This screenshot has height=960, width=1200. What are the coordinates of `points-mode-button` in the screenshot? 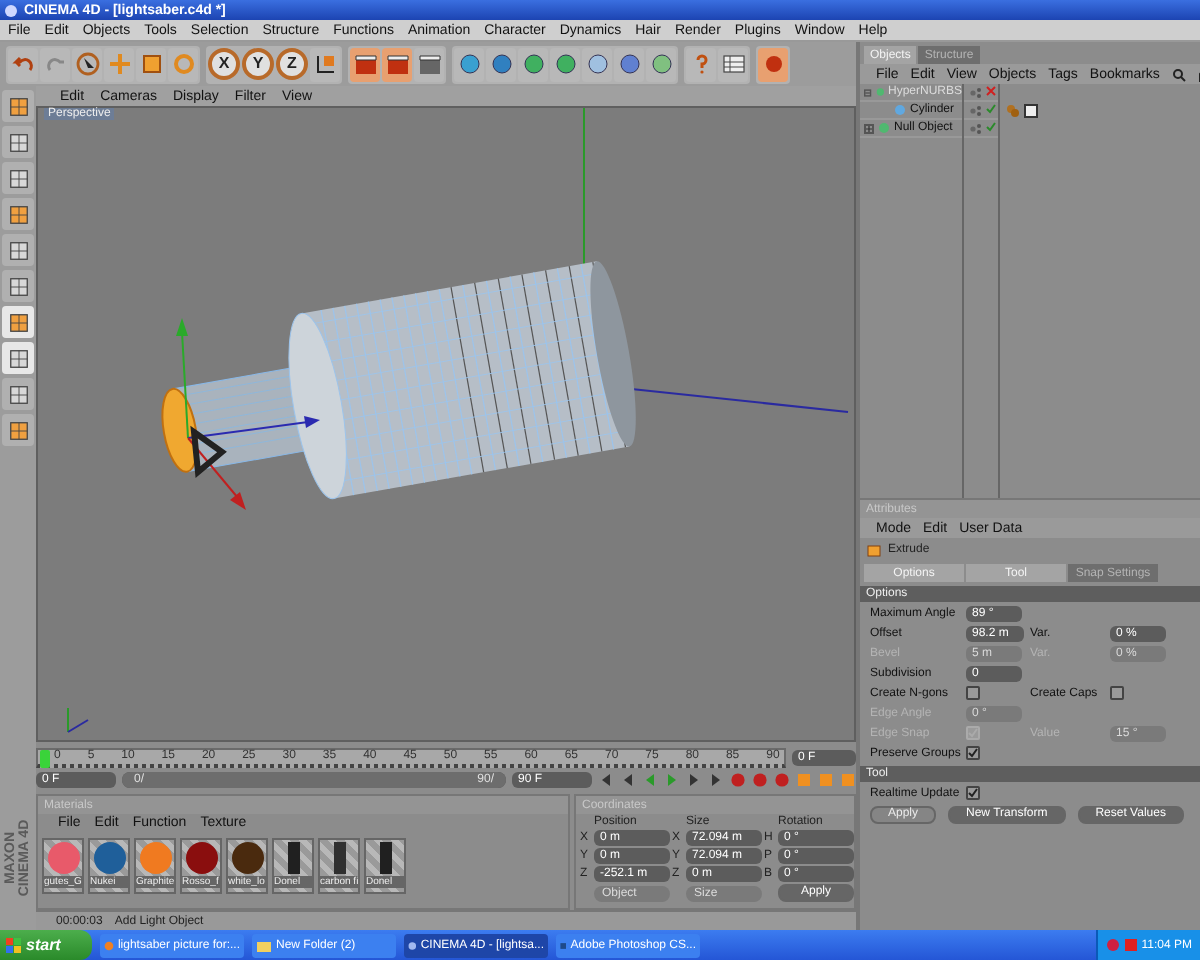 It's located at (18, 214).